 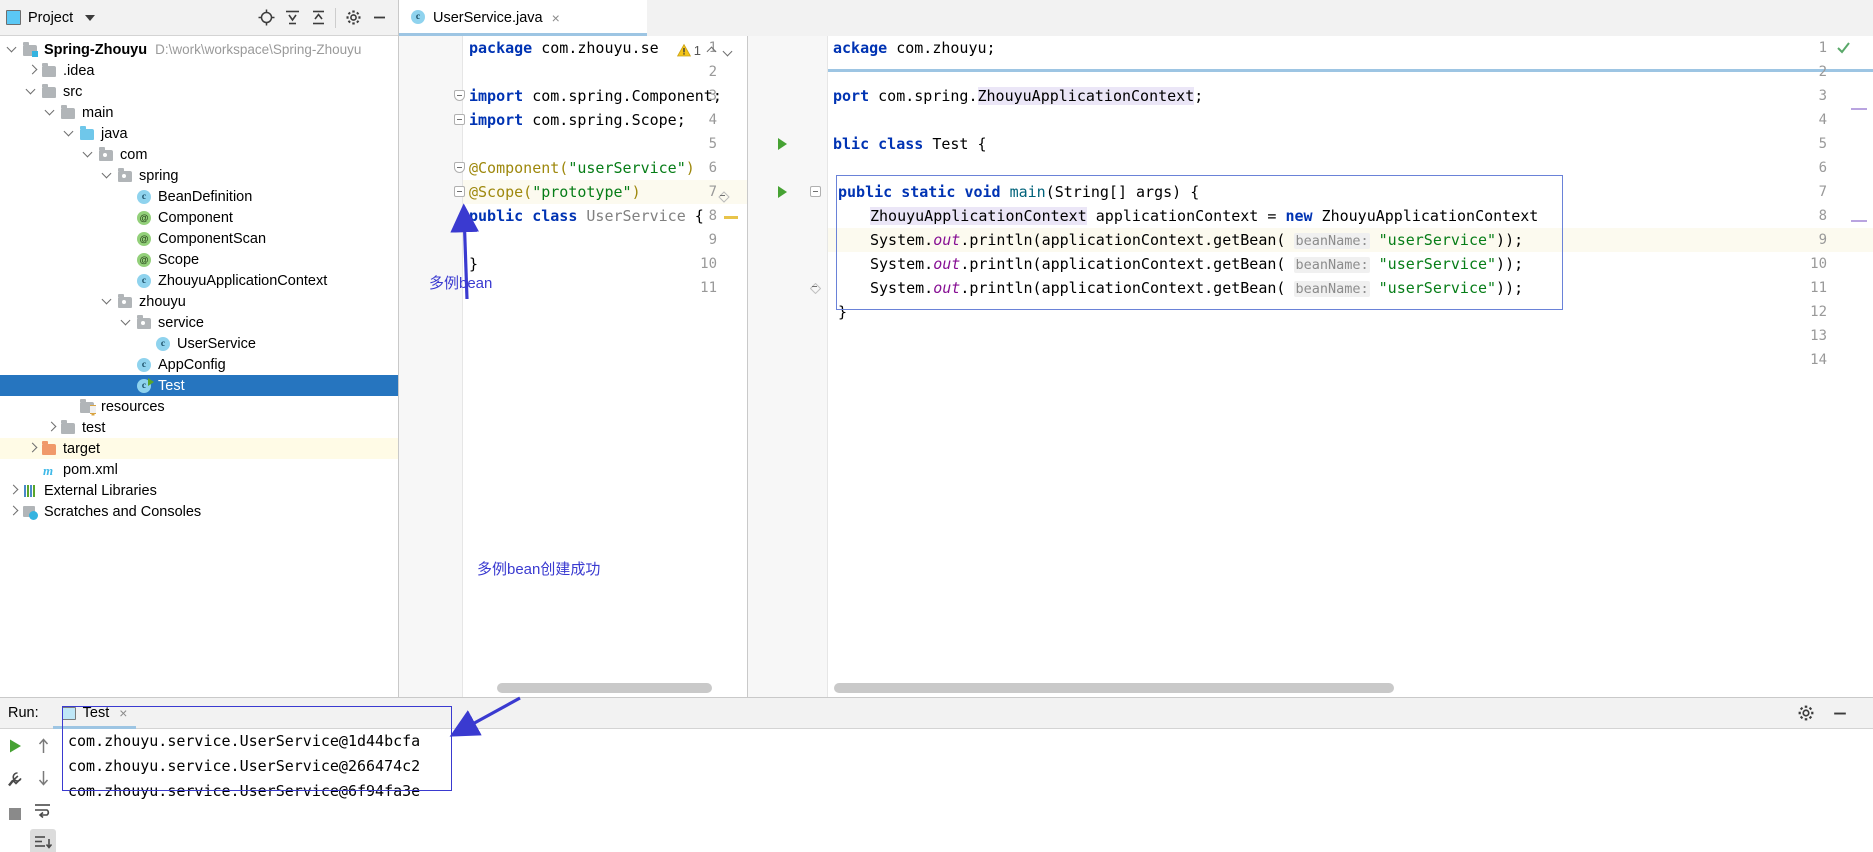 What do you see at coordinates (205, 196) in the screenshot?
I see `tree-item-label: BeanDefinition` at bounding box center [205, 196].